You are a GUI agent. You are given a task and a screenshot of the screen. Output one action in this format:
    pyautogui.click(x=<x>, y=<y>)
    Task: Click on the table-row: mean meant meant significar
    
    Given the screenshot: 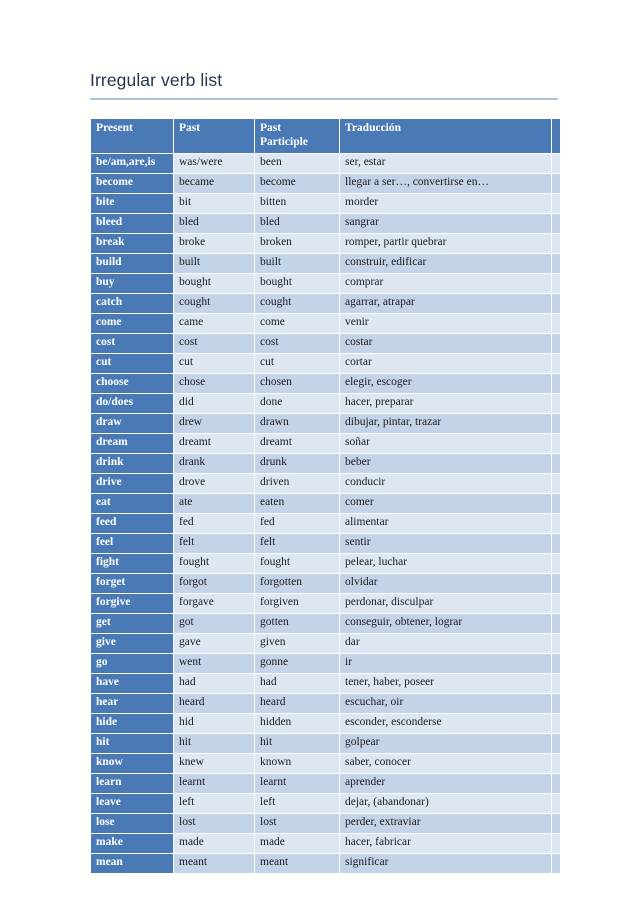 What is the action you would take?
    pyautogui.click(x=325, y=863)
    